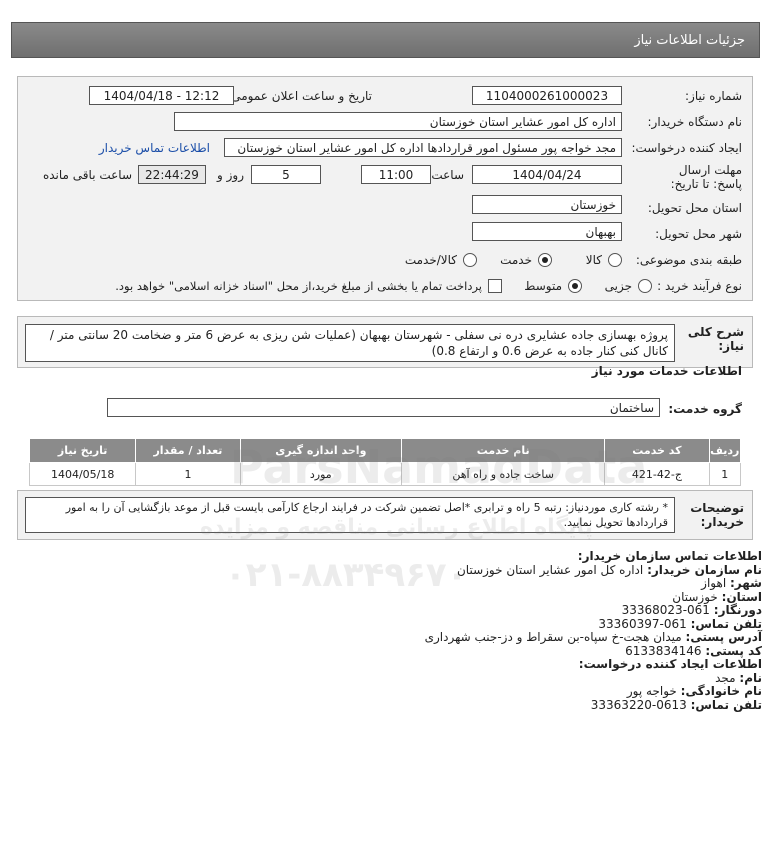 Image resolution: width=770 pixels, height=845 pixels. What do you see at coordinates (547, 204) in the screenshot?
I see `province-field: خوزستان` at bounding box center [547, 204].